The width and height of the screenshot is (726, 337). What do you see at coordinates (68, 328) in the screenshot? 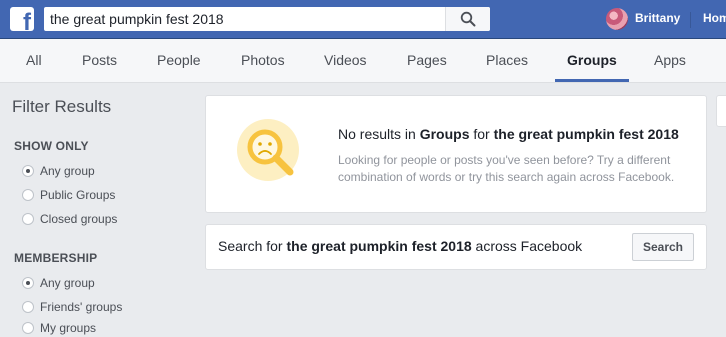
I see `radio-label: My groups` at bounding box center [68, 328].